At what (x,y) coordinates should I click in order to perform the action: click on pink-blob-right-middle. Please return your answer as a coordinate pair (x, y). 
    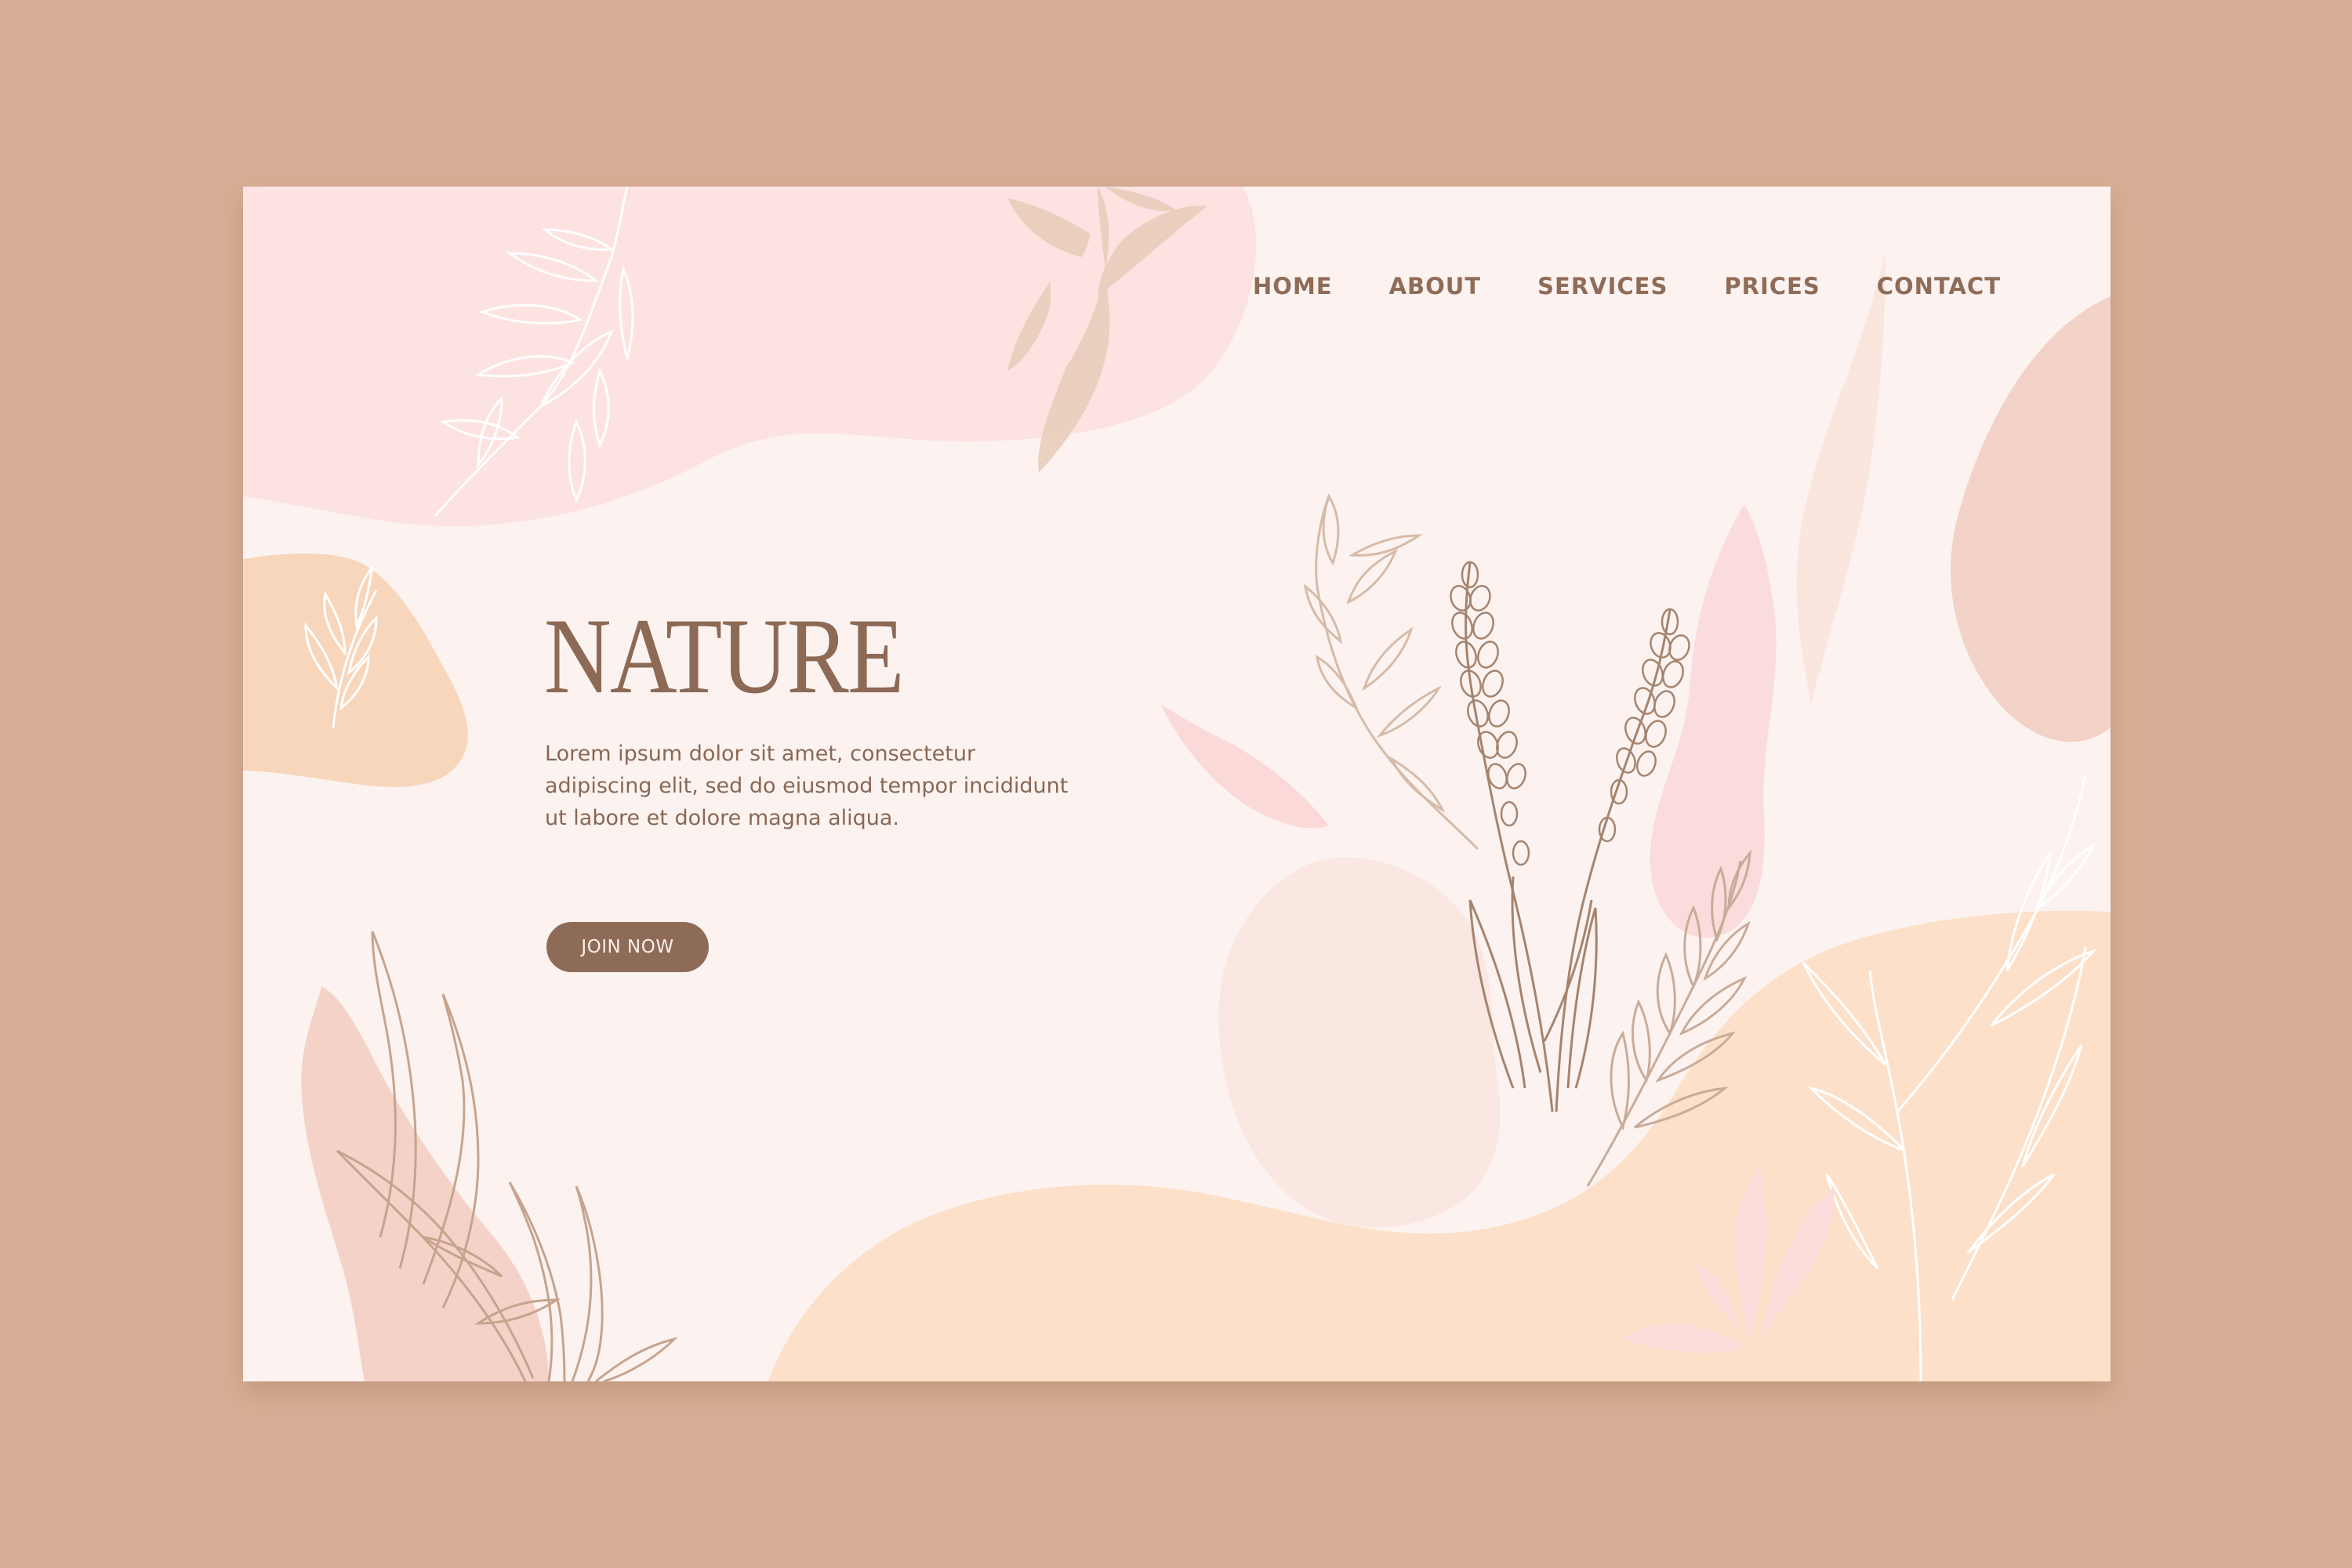
    Looking at the image, I should click on (1713, 721).